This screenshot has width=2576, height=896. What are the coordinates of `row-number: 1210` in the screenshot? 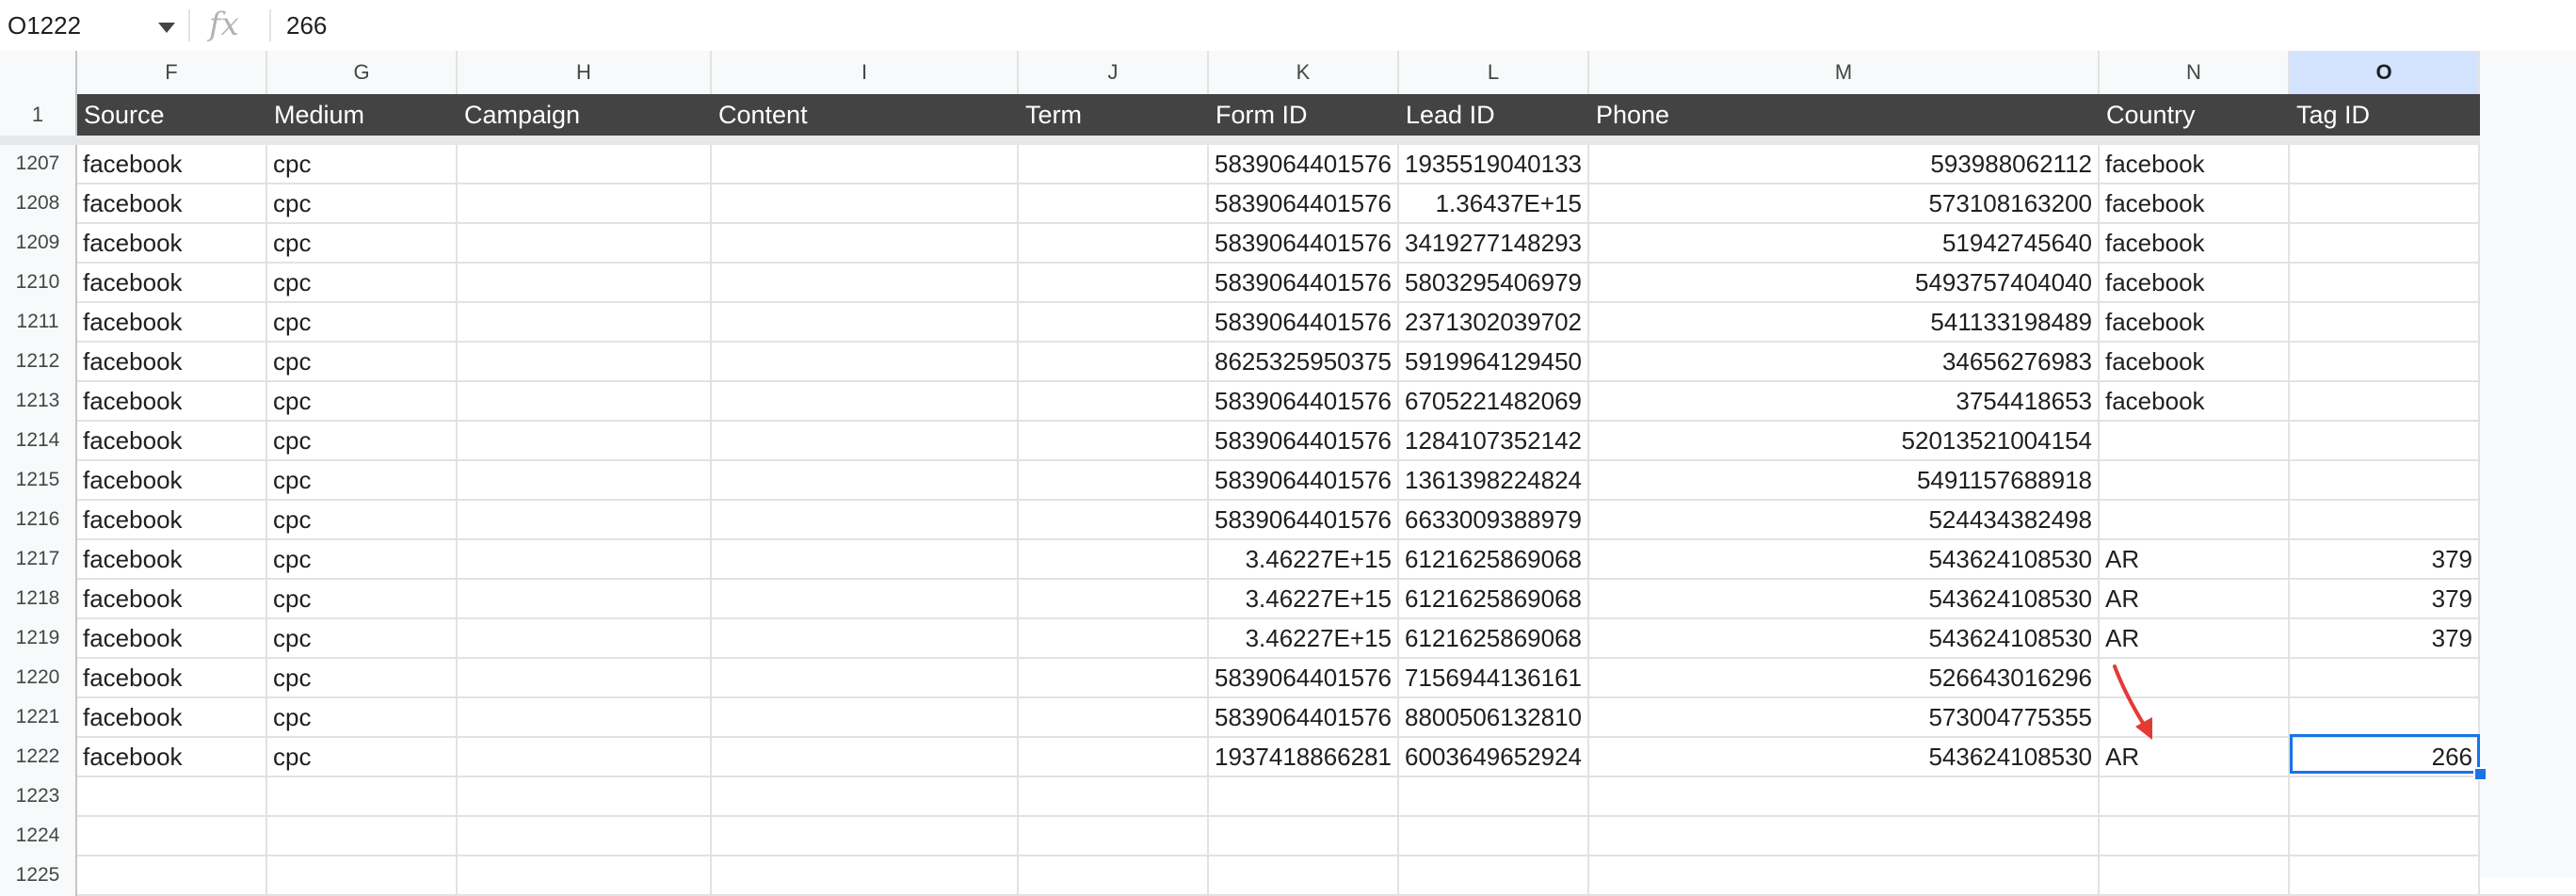 It's located at (38, 283).